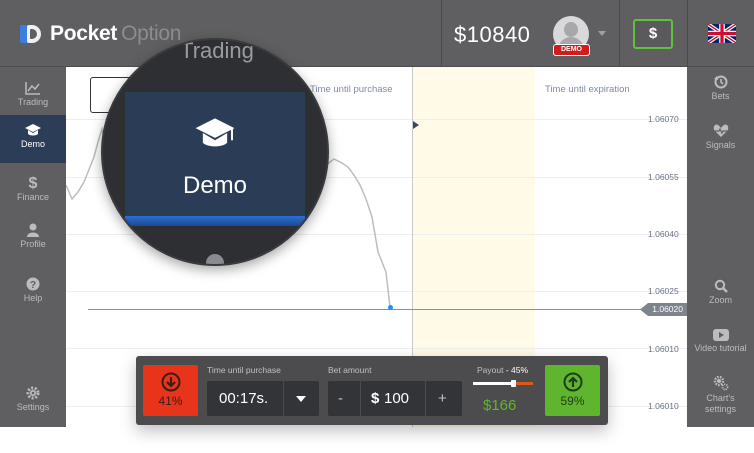 This screenshot has width=754, height=453. I want to click on magnified-demo-label: Demo, so click(215, 185).